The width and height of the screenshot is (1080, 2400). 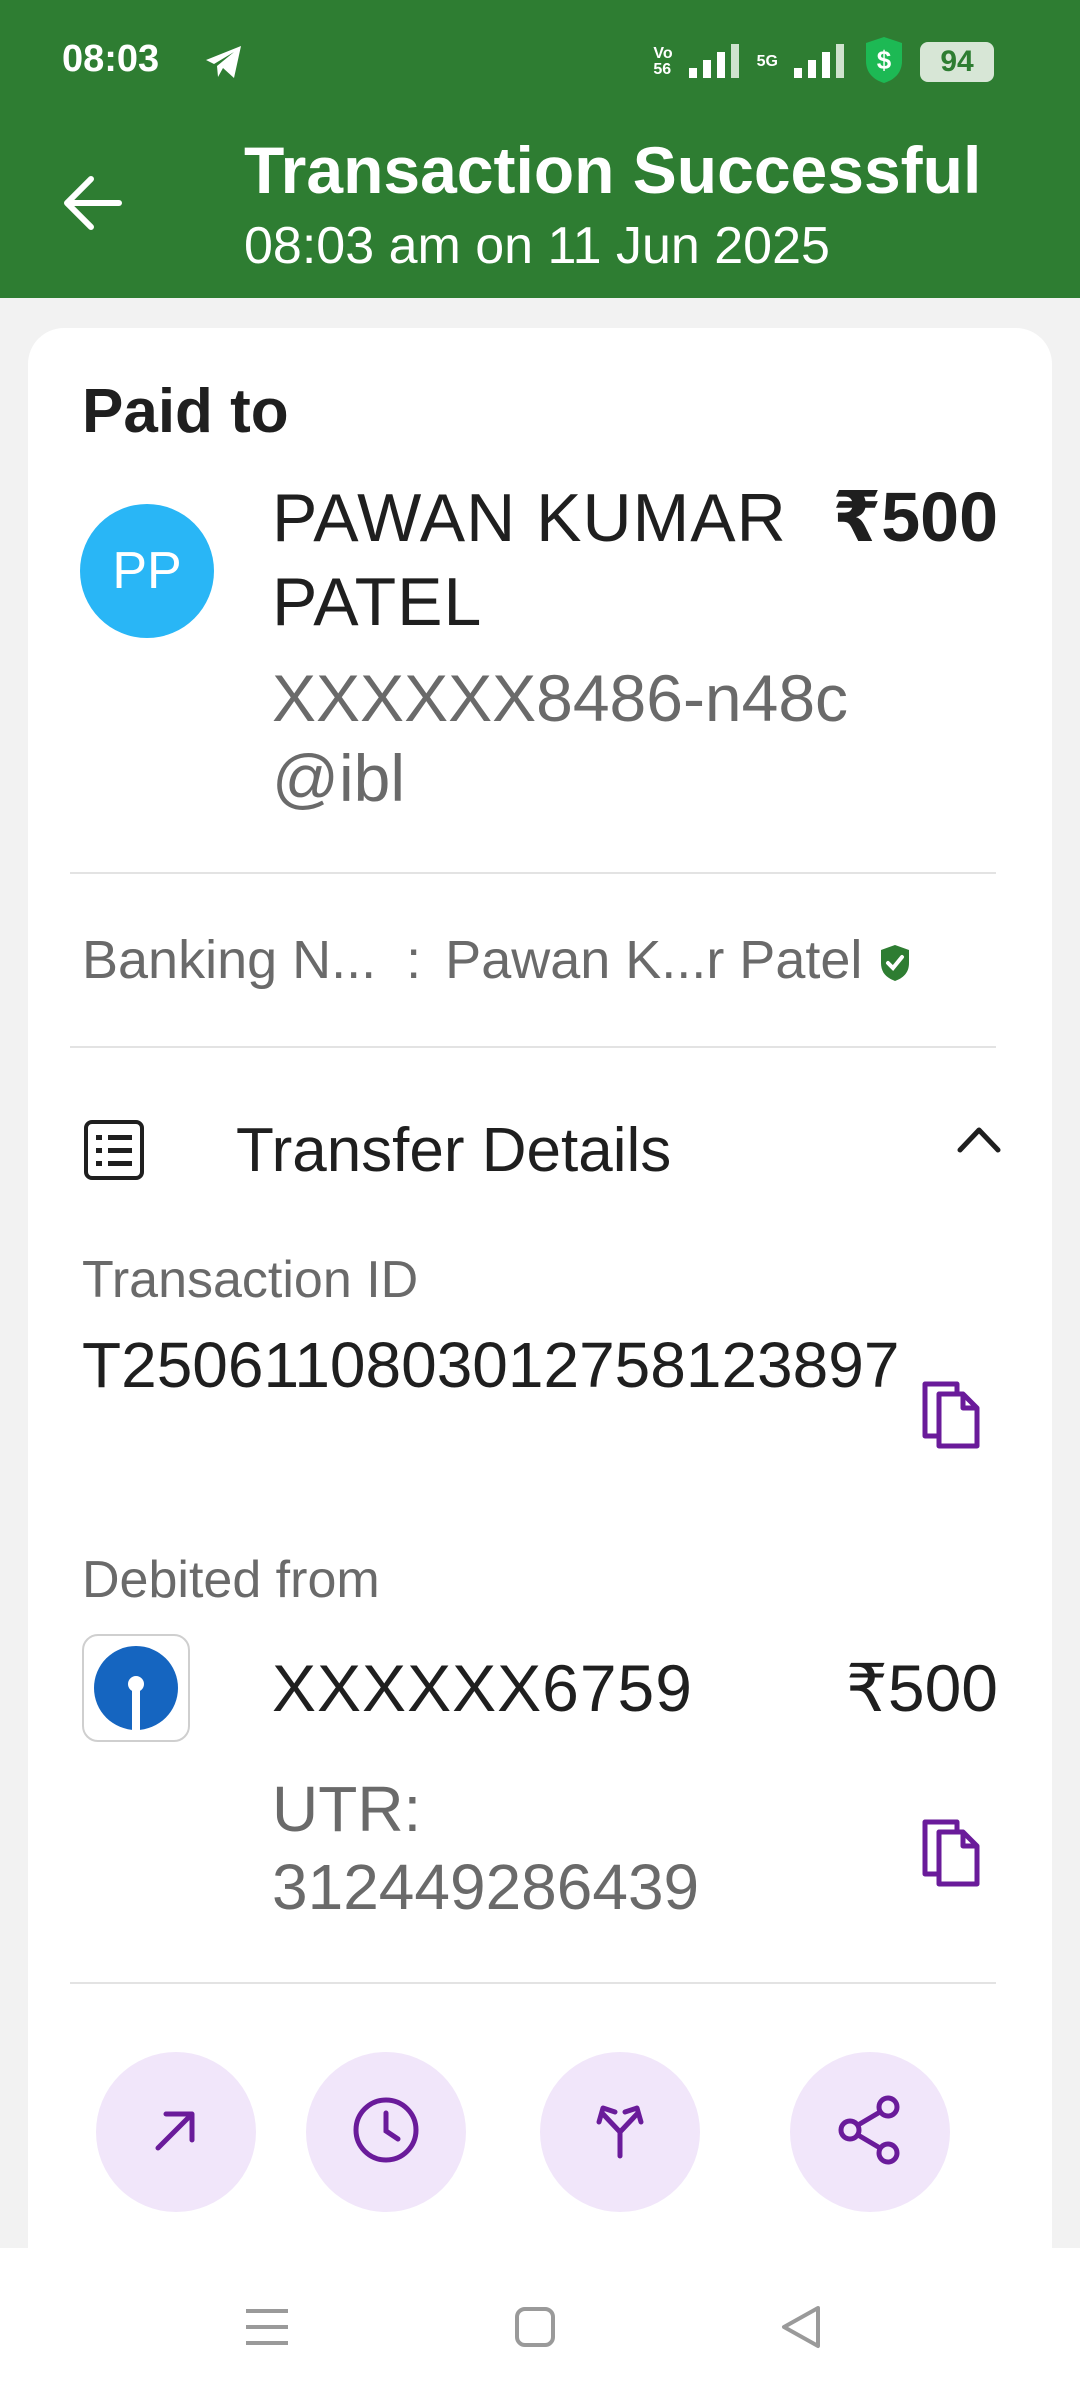 I want to click on split-button, so click(x=620, y=2132).